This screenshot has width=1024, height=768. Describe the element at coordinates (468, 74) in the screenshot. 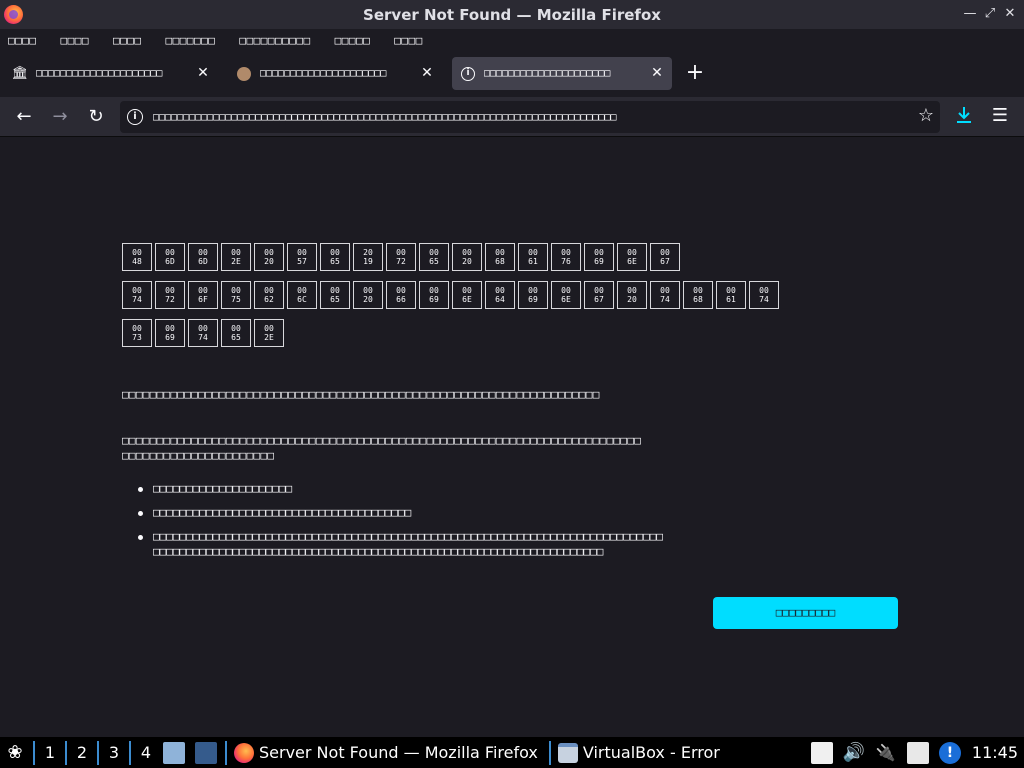

I see `info-icon: i` at that location.